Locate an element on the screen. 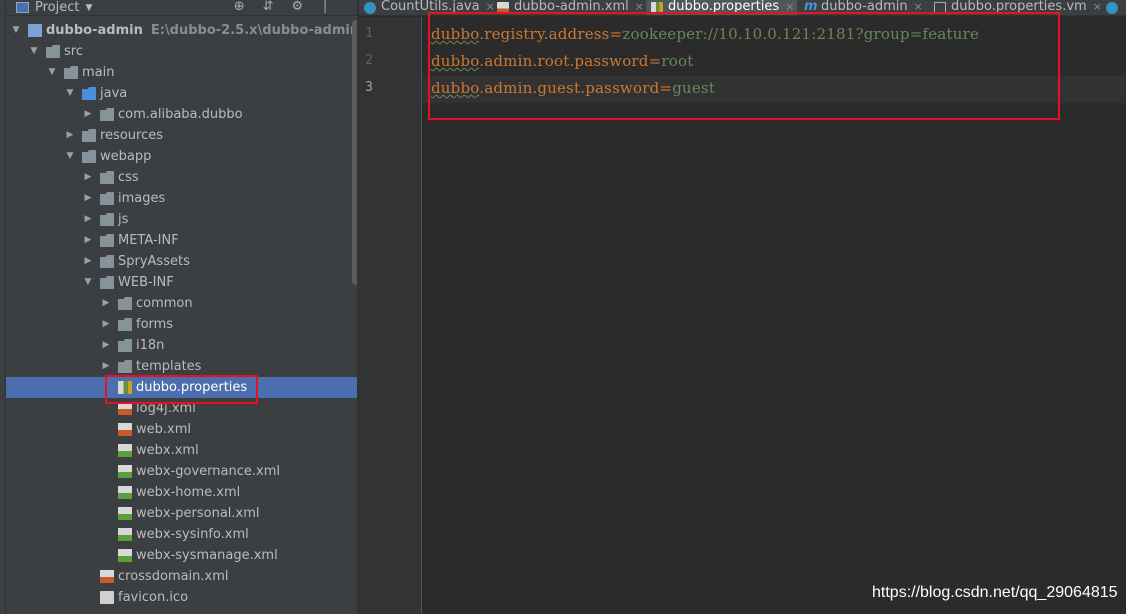  locate-file-icon: ⊕ is located at coordinates (239, 7).